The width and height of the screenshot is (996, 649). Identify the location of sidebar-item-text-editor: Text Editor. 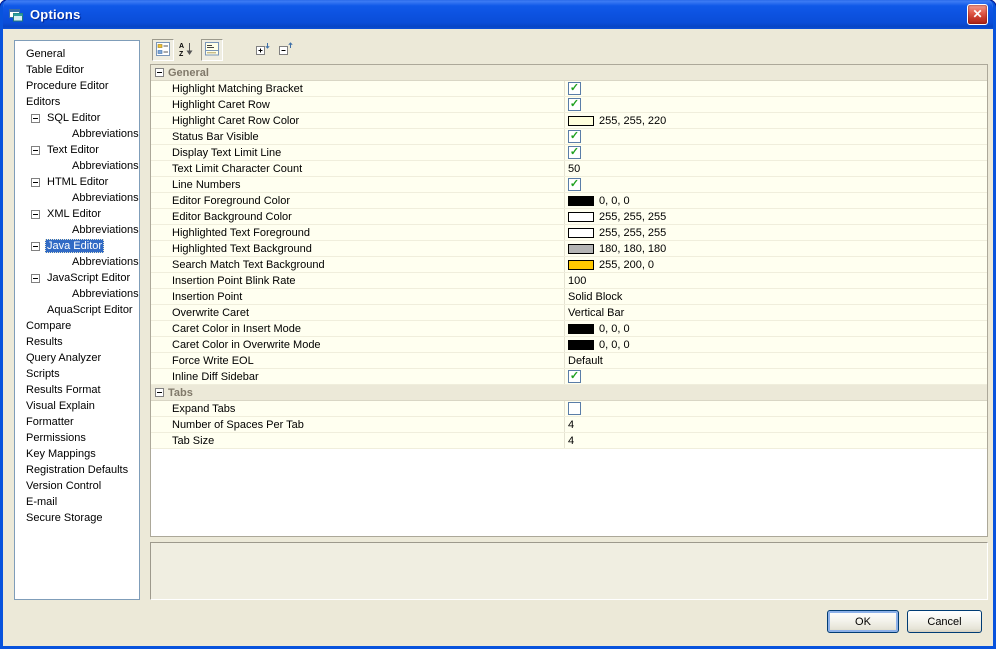
(77, 150).